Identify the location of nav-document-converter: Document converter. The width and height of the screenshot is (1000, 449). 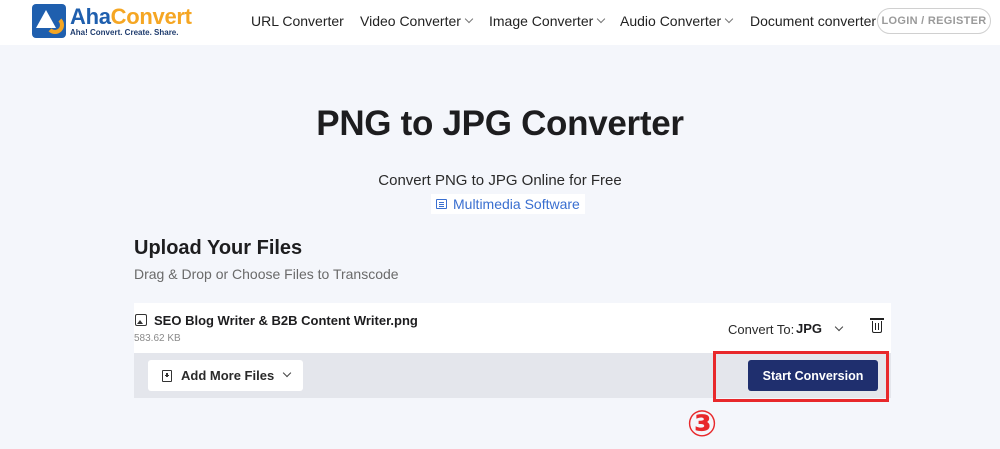
(813, 21).